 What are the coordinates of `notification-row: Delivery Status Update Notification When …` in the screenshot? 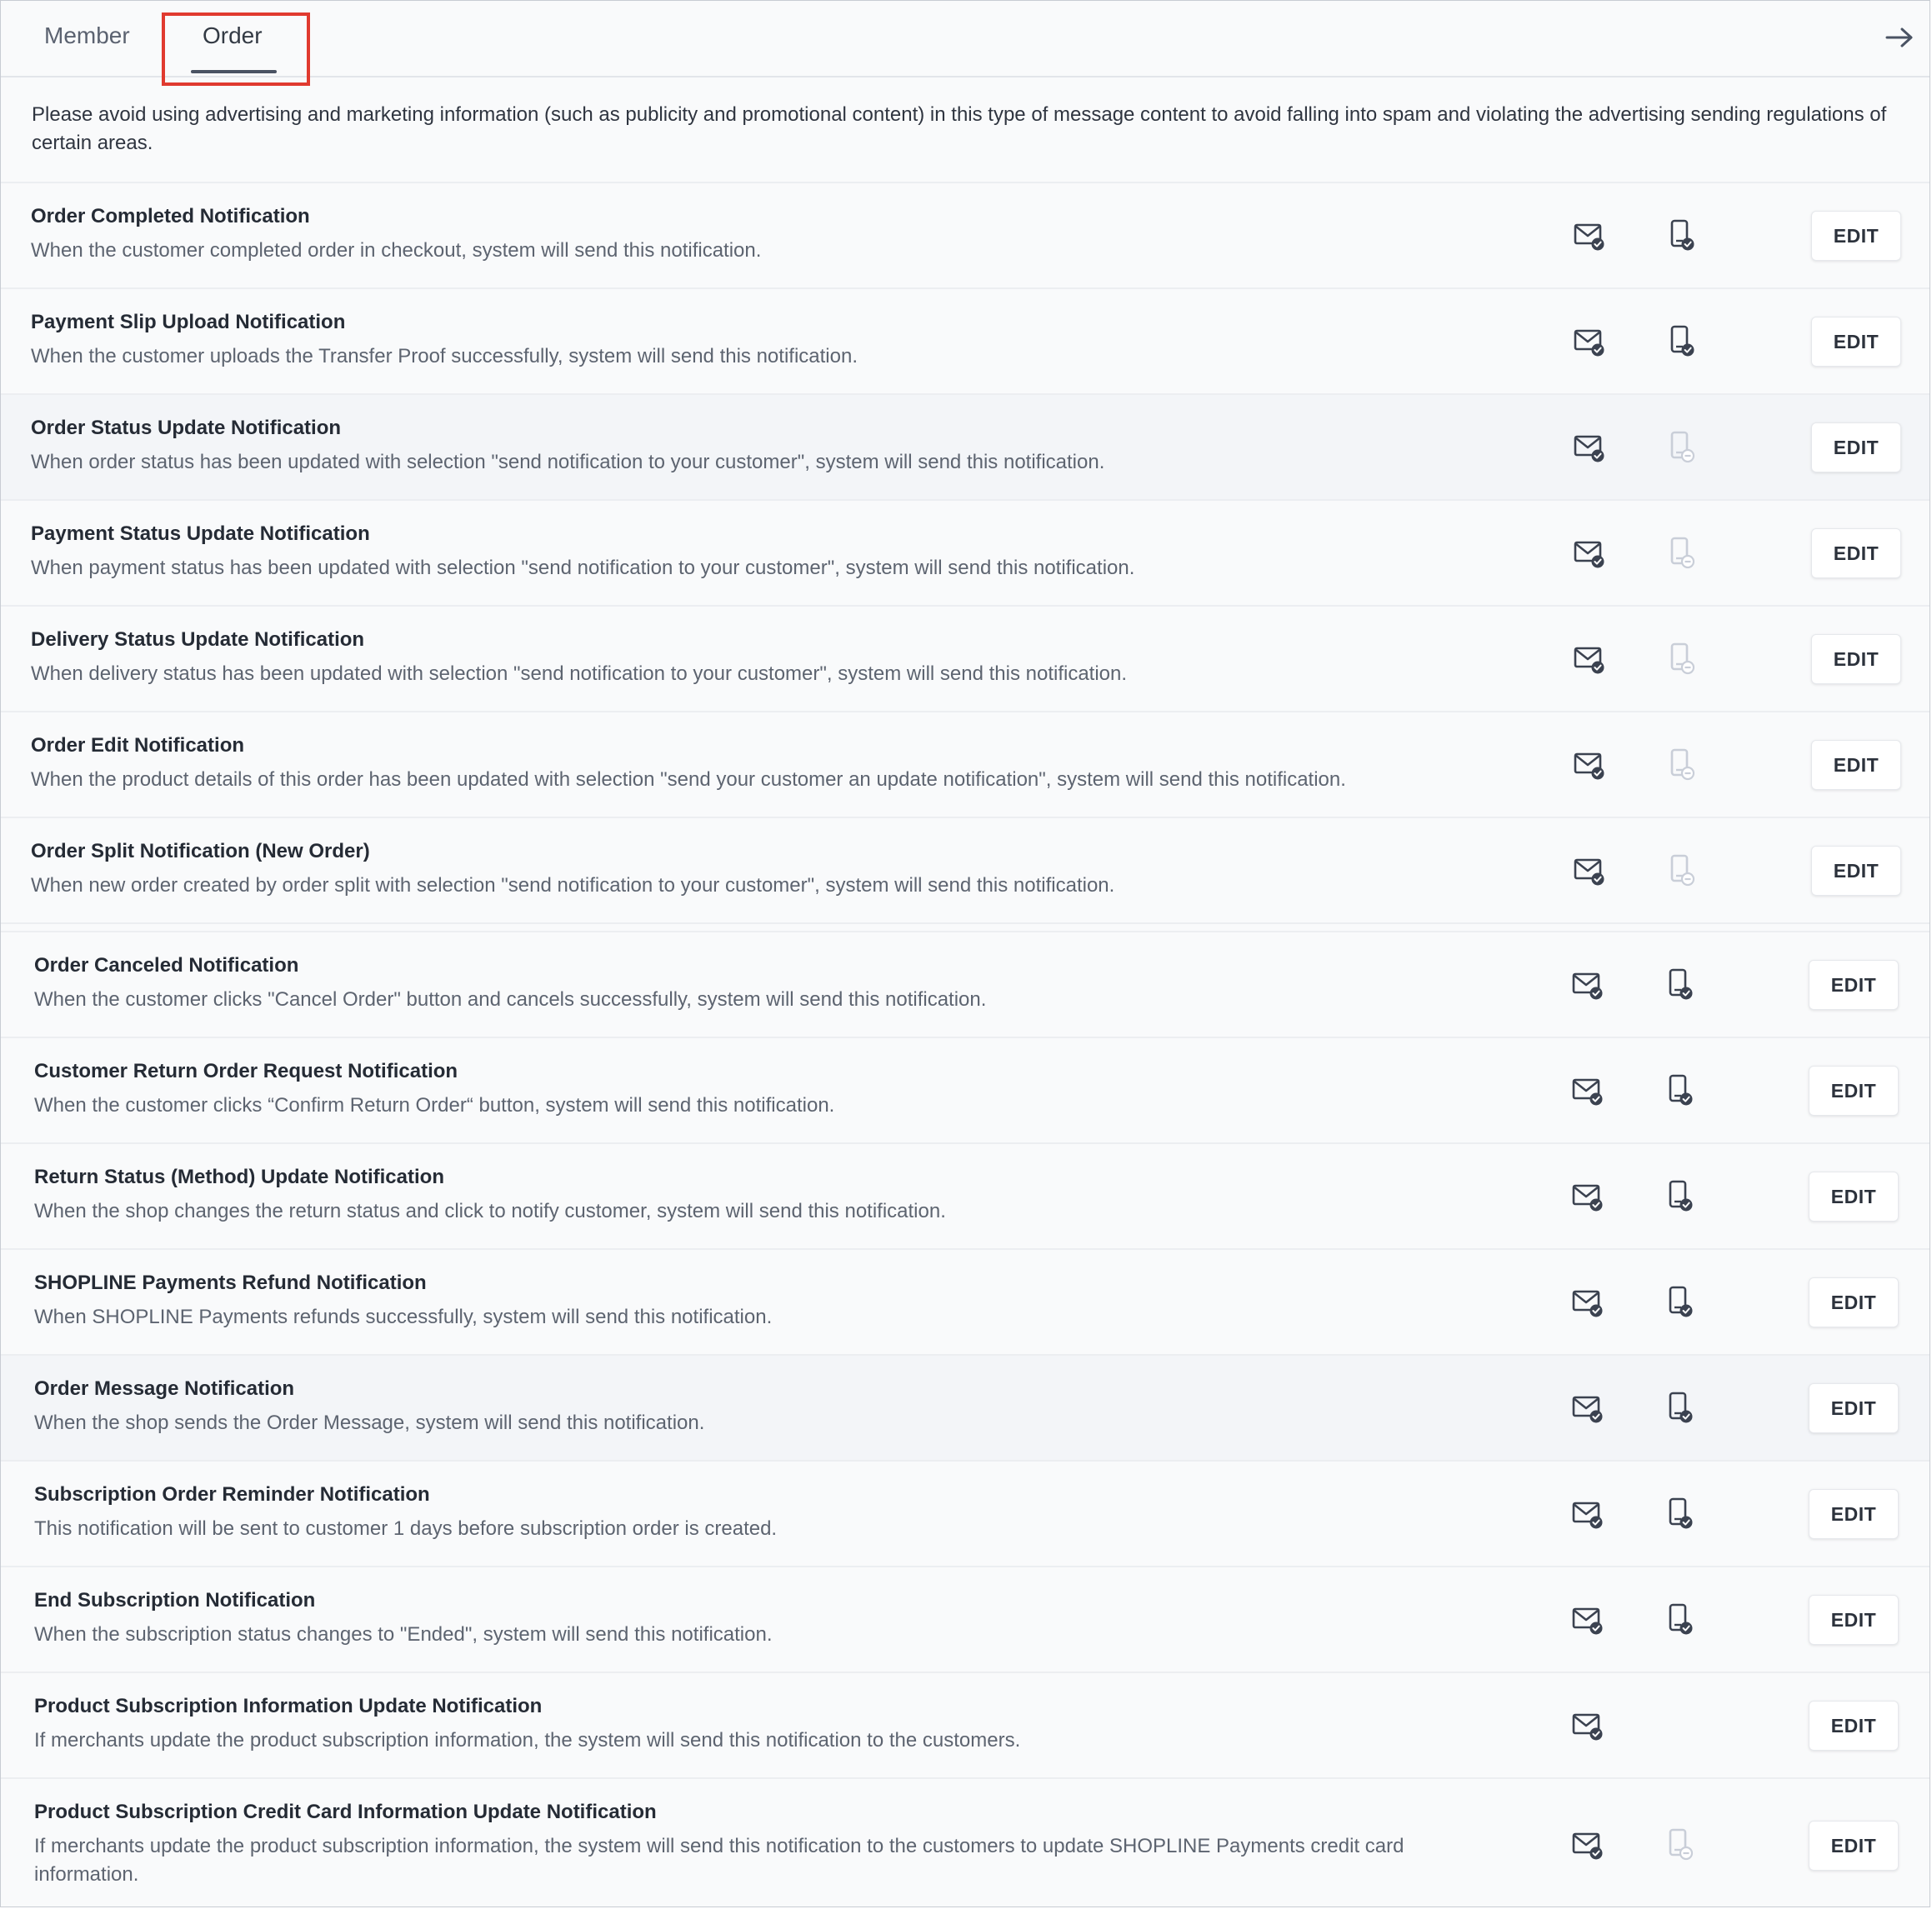 It's located at (965, 659).